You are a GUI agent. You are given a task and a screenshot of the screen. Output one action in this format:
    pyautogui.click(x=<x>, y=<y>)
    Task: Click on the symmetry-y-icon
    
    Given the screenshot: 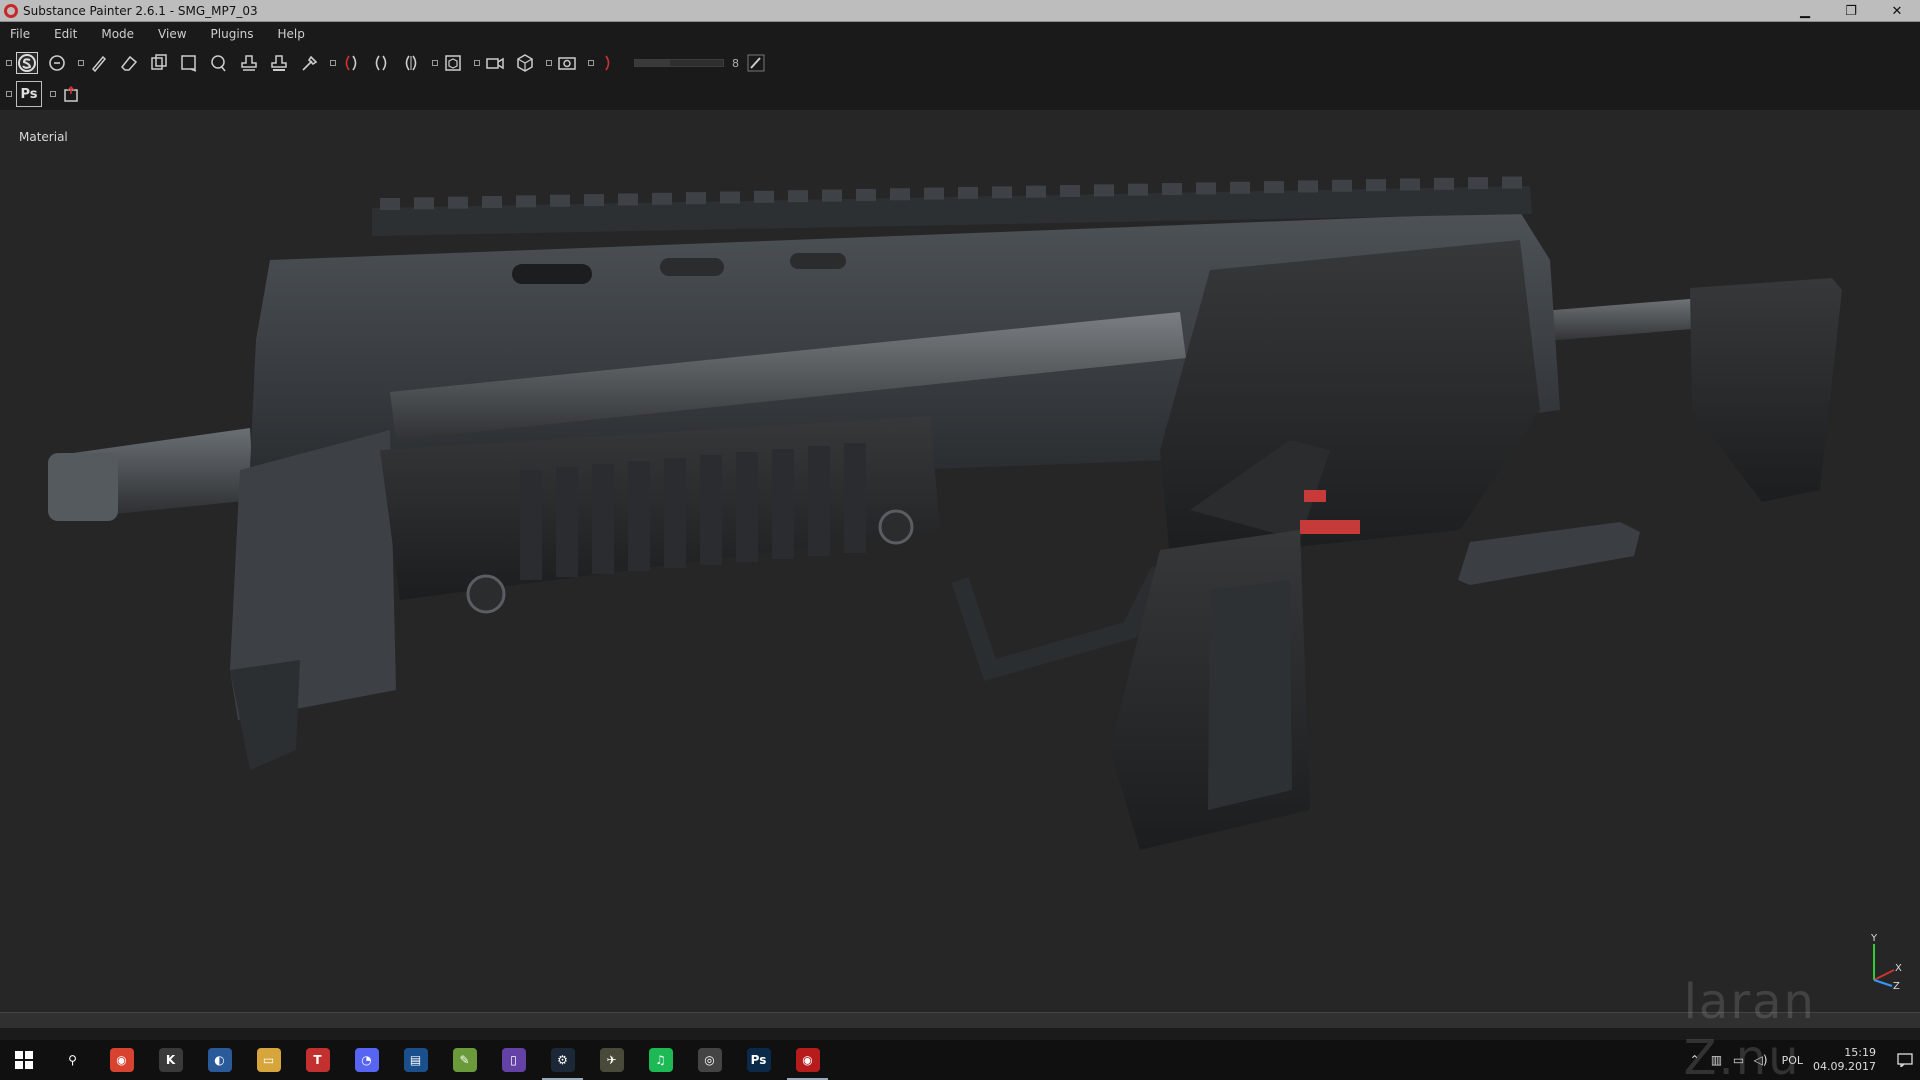 What is the action you would take?
    pyautogui.click(x=381, y=63)
    